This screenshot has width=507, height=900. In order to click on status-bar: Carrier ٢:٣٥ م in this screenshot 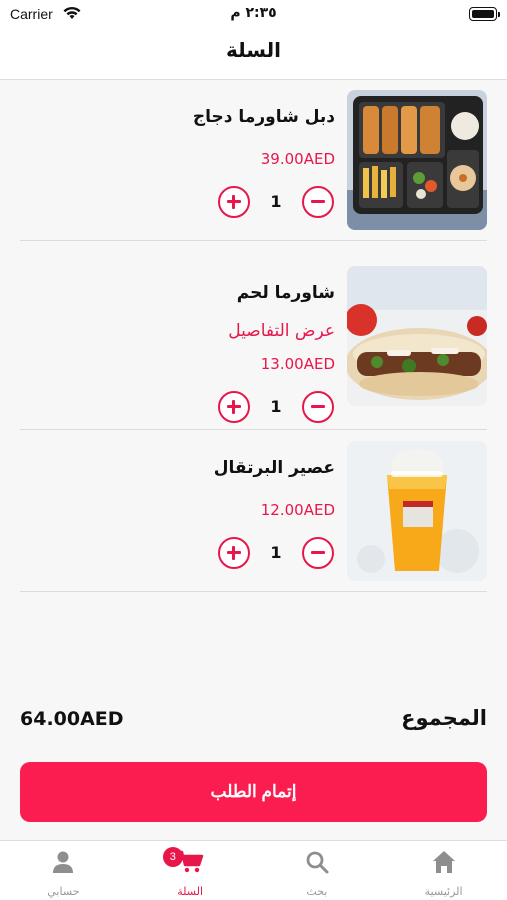, I will do `click(253, 14)`.